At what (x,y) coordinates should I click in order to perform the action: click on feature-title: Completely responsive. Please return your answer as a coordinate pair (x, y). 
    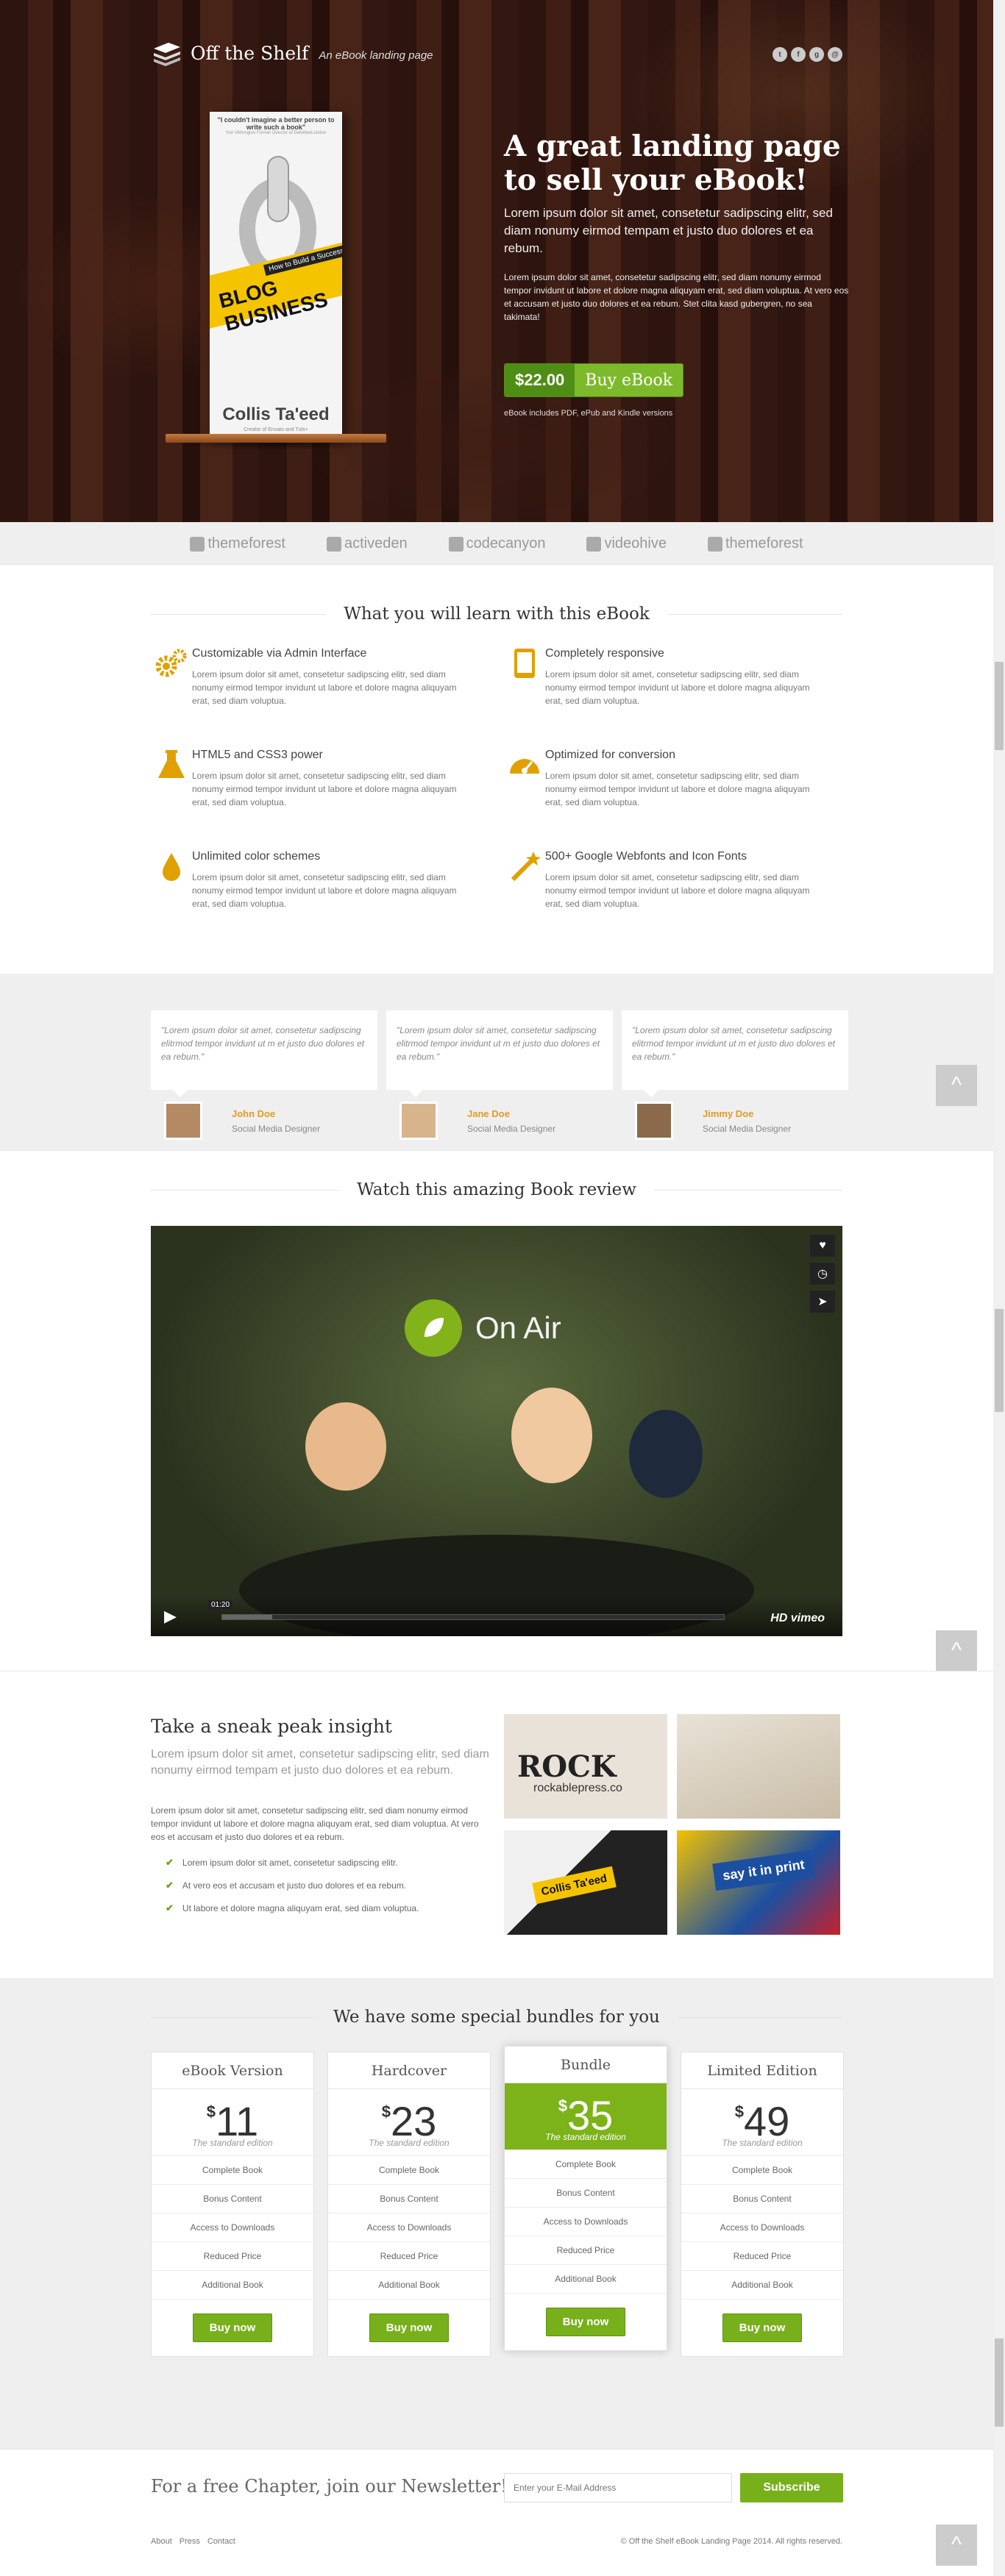
    Looking at the image, I should click on (604, 653).